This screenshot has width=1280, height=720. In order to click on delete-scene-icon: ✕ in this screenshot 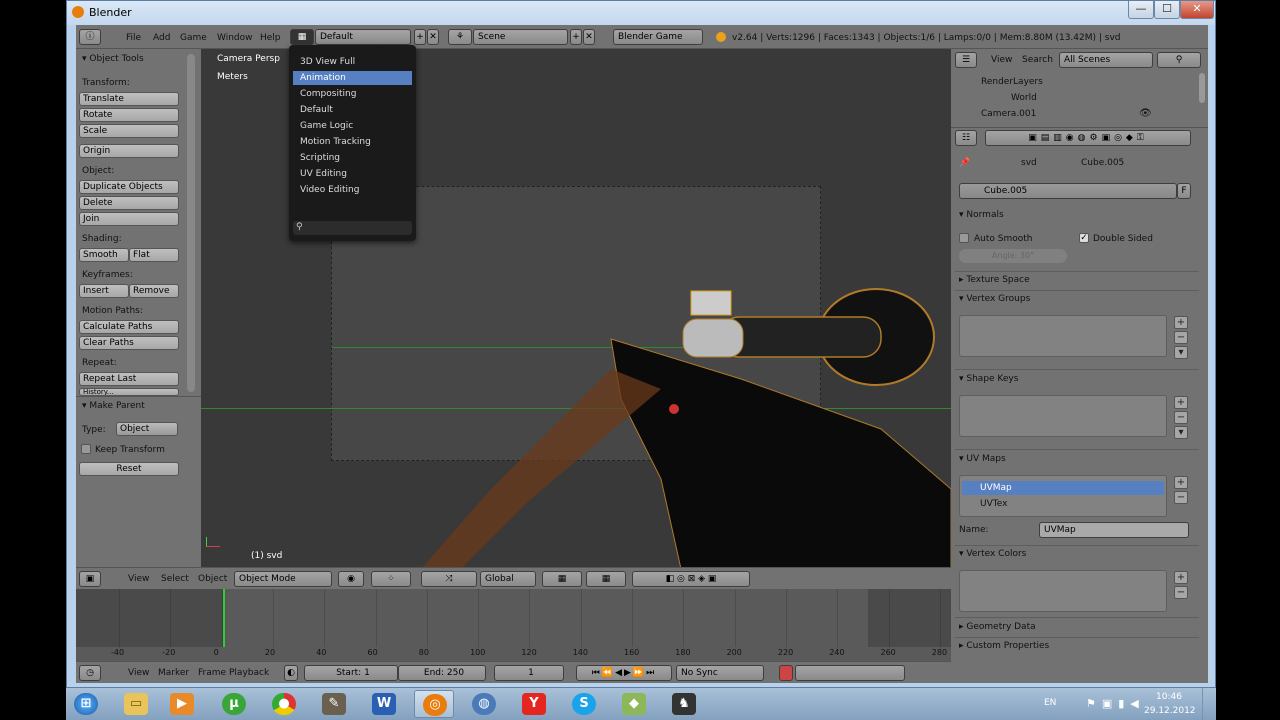, I will do `click(589, 37)`.